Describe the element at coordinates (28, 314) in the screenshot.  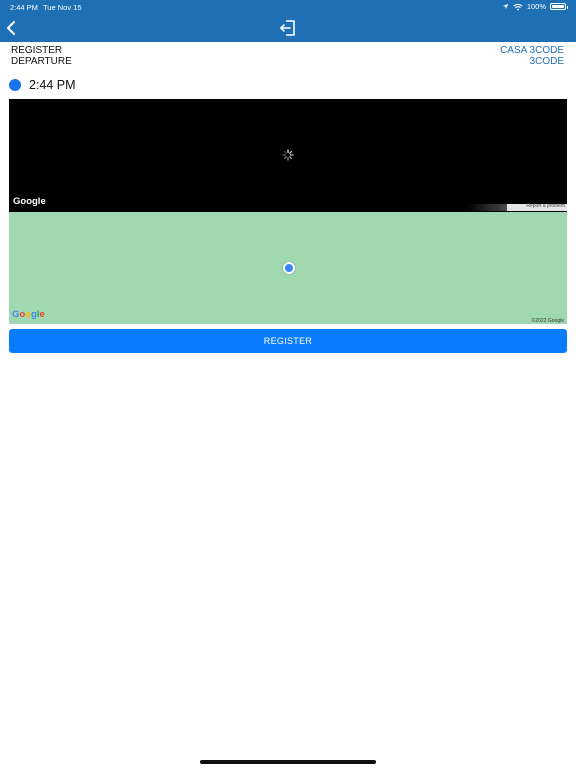
I see `google-logo-color: Google` at that location.